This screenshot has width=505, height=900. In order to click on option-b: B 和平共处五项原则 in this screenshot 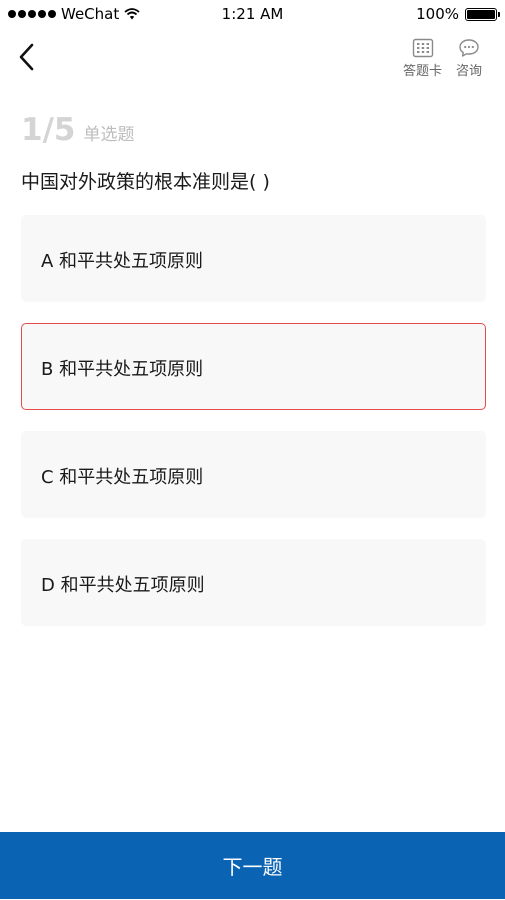, I will do `click(253, 366)`.